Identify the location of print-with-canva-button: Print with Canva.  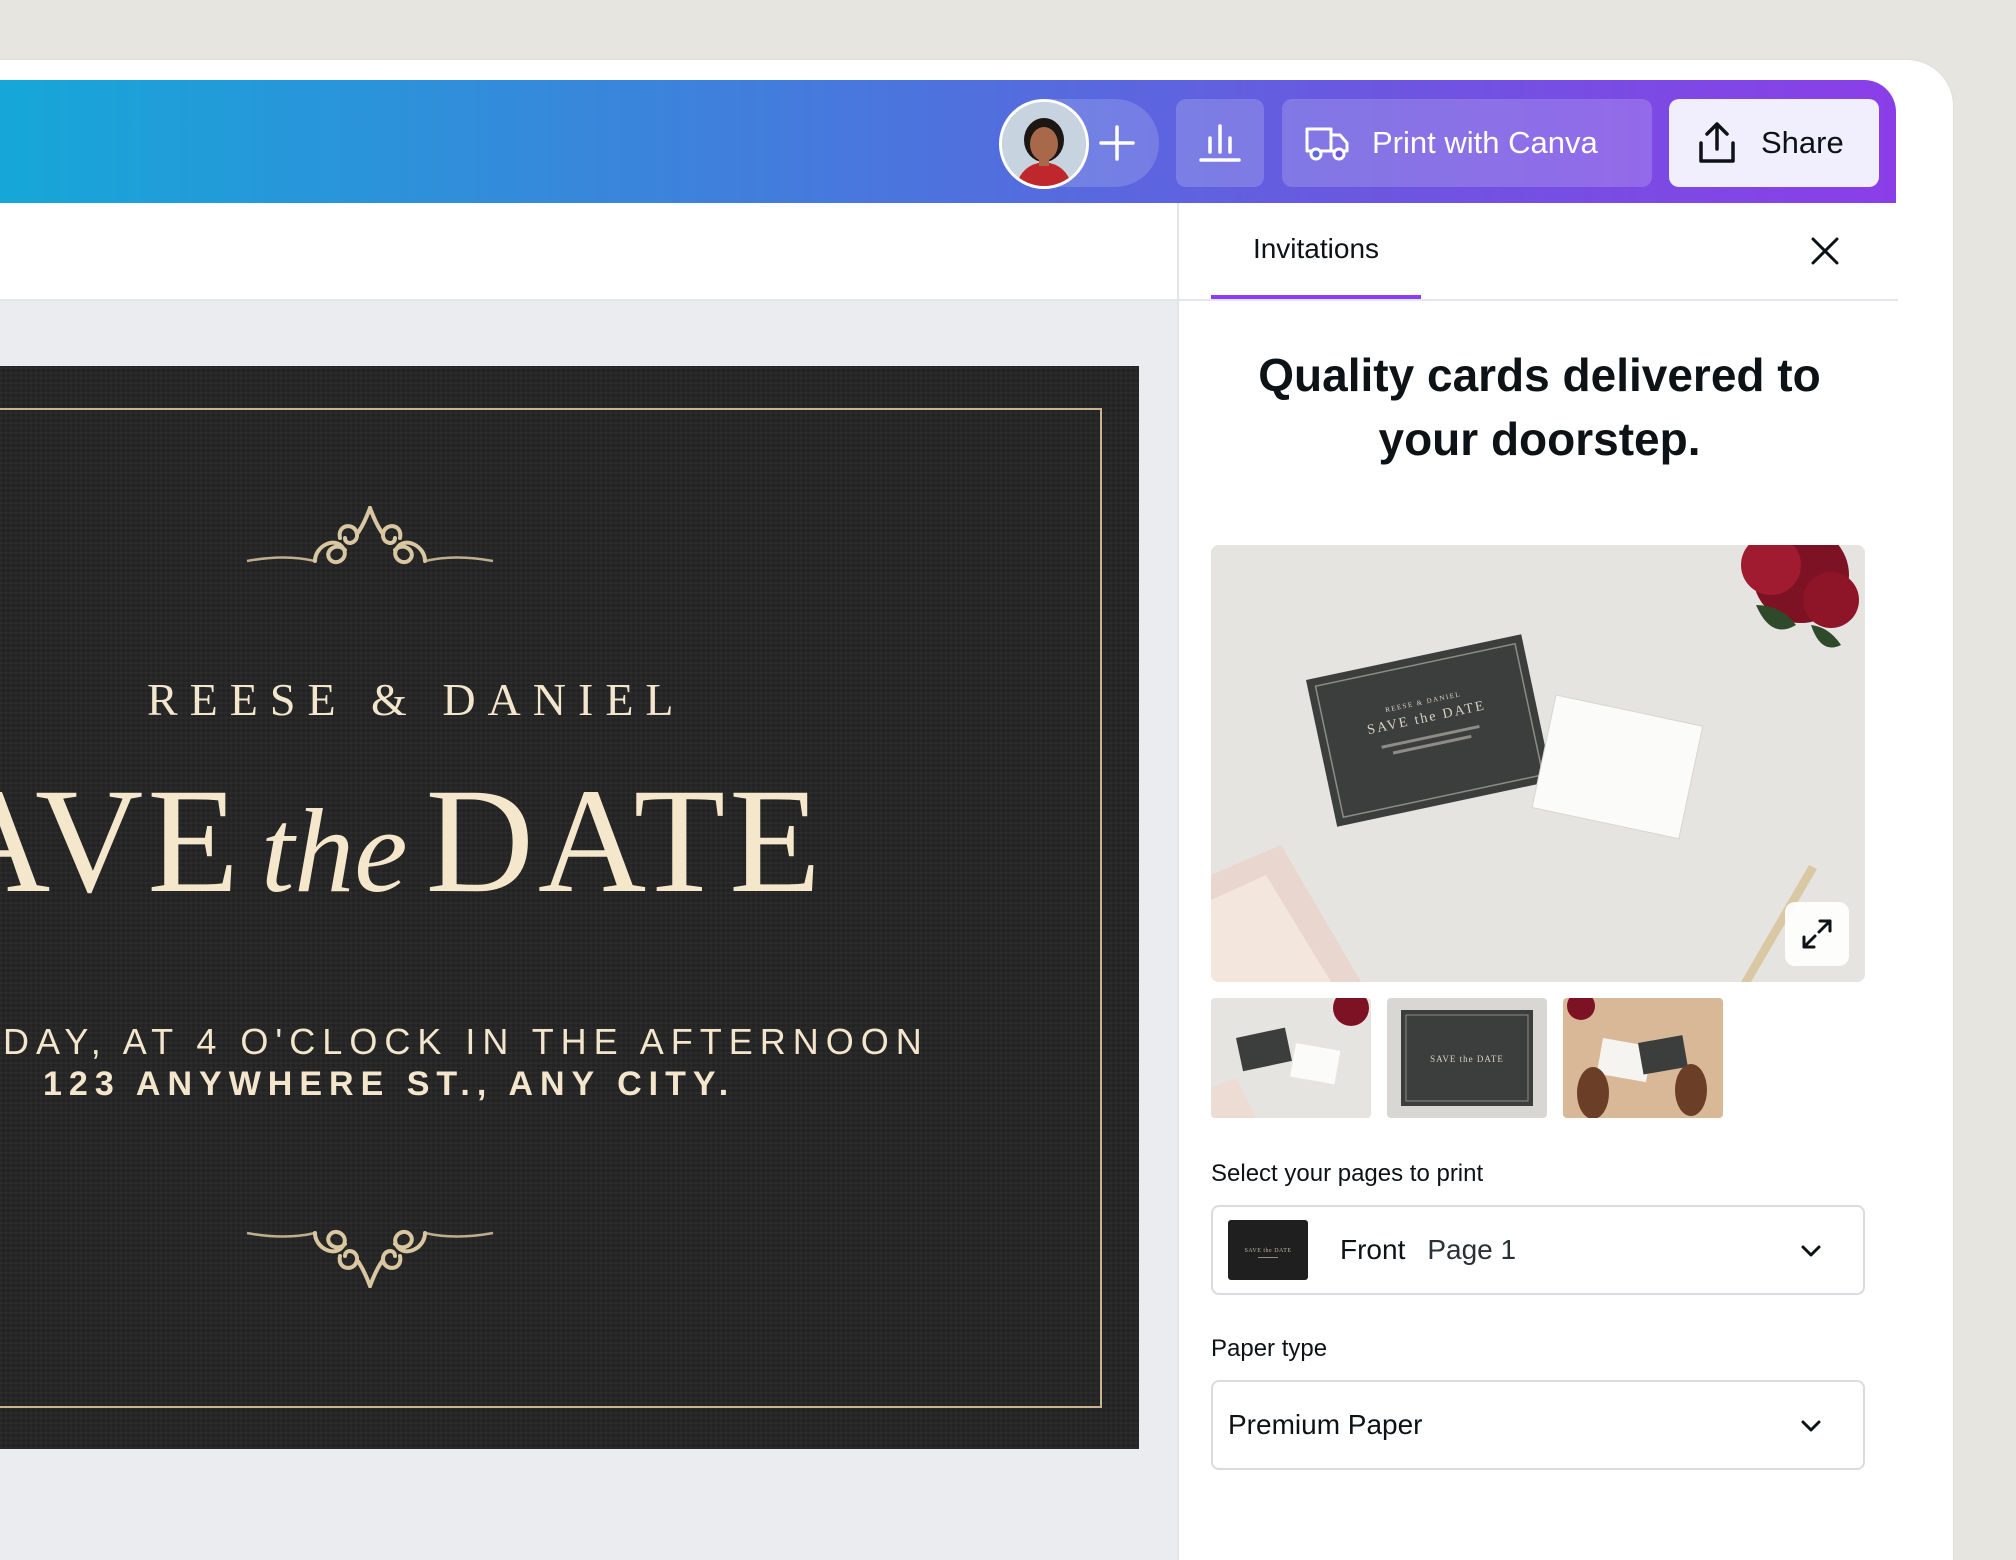
(1467, 143).